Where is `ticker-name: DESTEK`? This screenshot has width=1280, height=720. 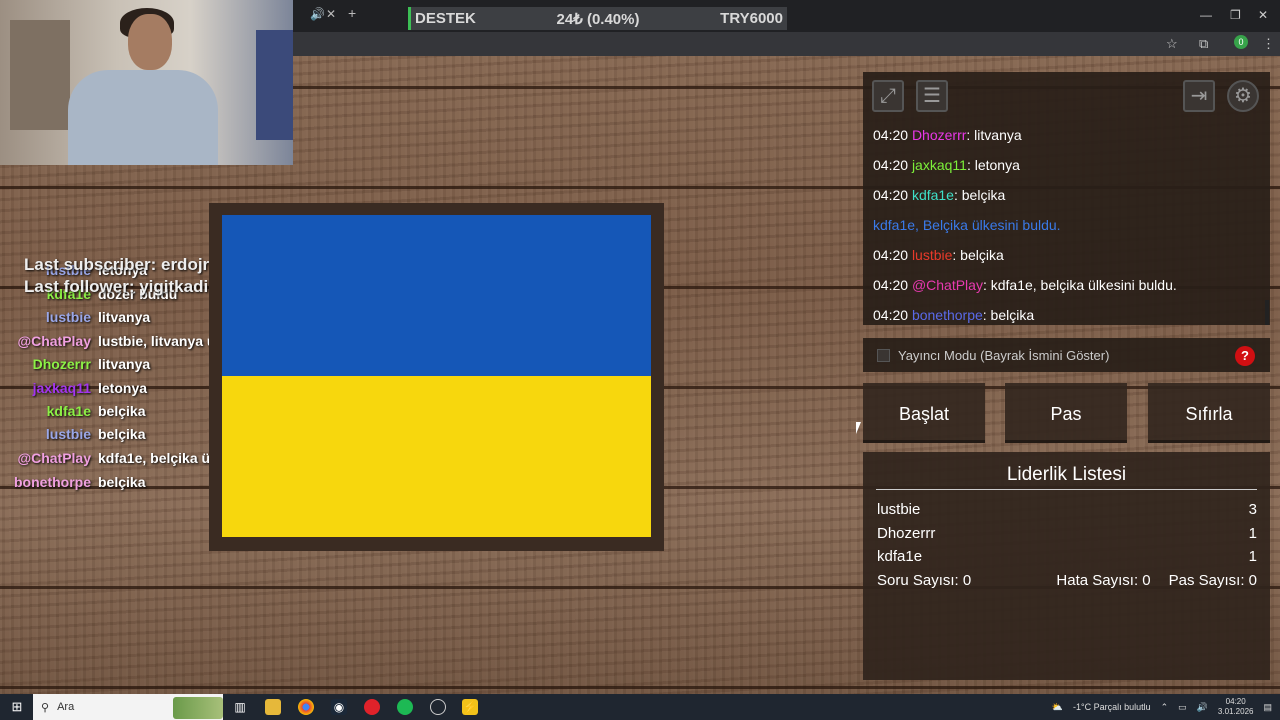 ticker-name: DESTEK is located at coordinates (445, 18).